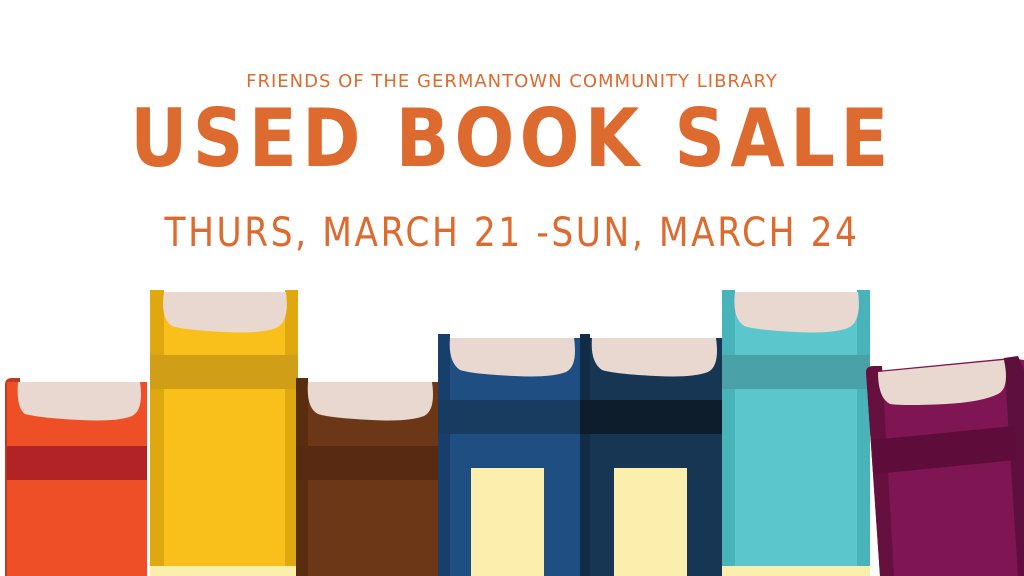 This screenshot has height=576, width=1024. What do you see at coordinates (796, 433) in the screenshot?
I see `book-teal` at bounding box center [796, 433].